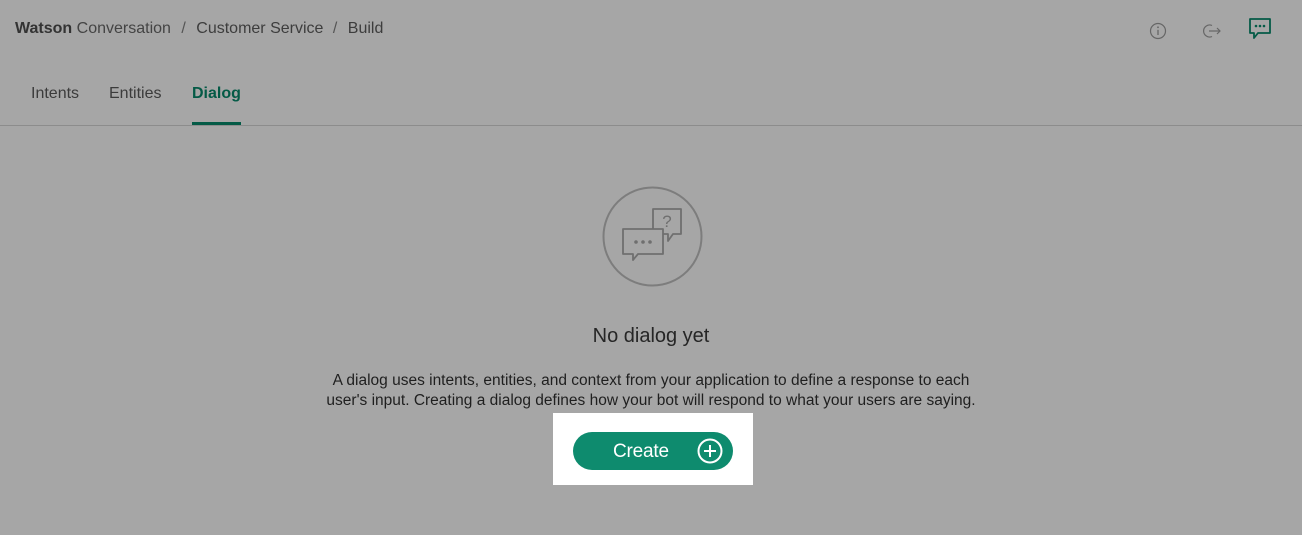 This screenshot has width=1302, height=535. Describe the element at coordinates (651, 93) in the screenshot. I see `tab-bar: Intents Entities Dialog` at that location.